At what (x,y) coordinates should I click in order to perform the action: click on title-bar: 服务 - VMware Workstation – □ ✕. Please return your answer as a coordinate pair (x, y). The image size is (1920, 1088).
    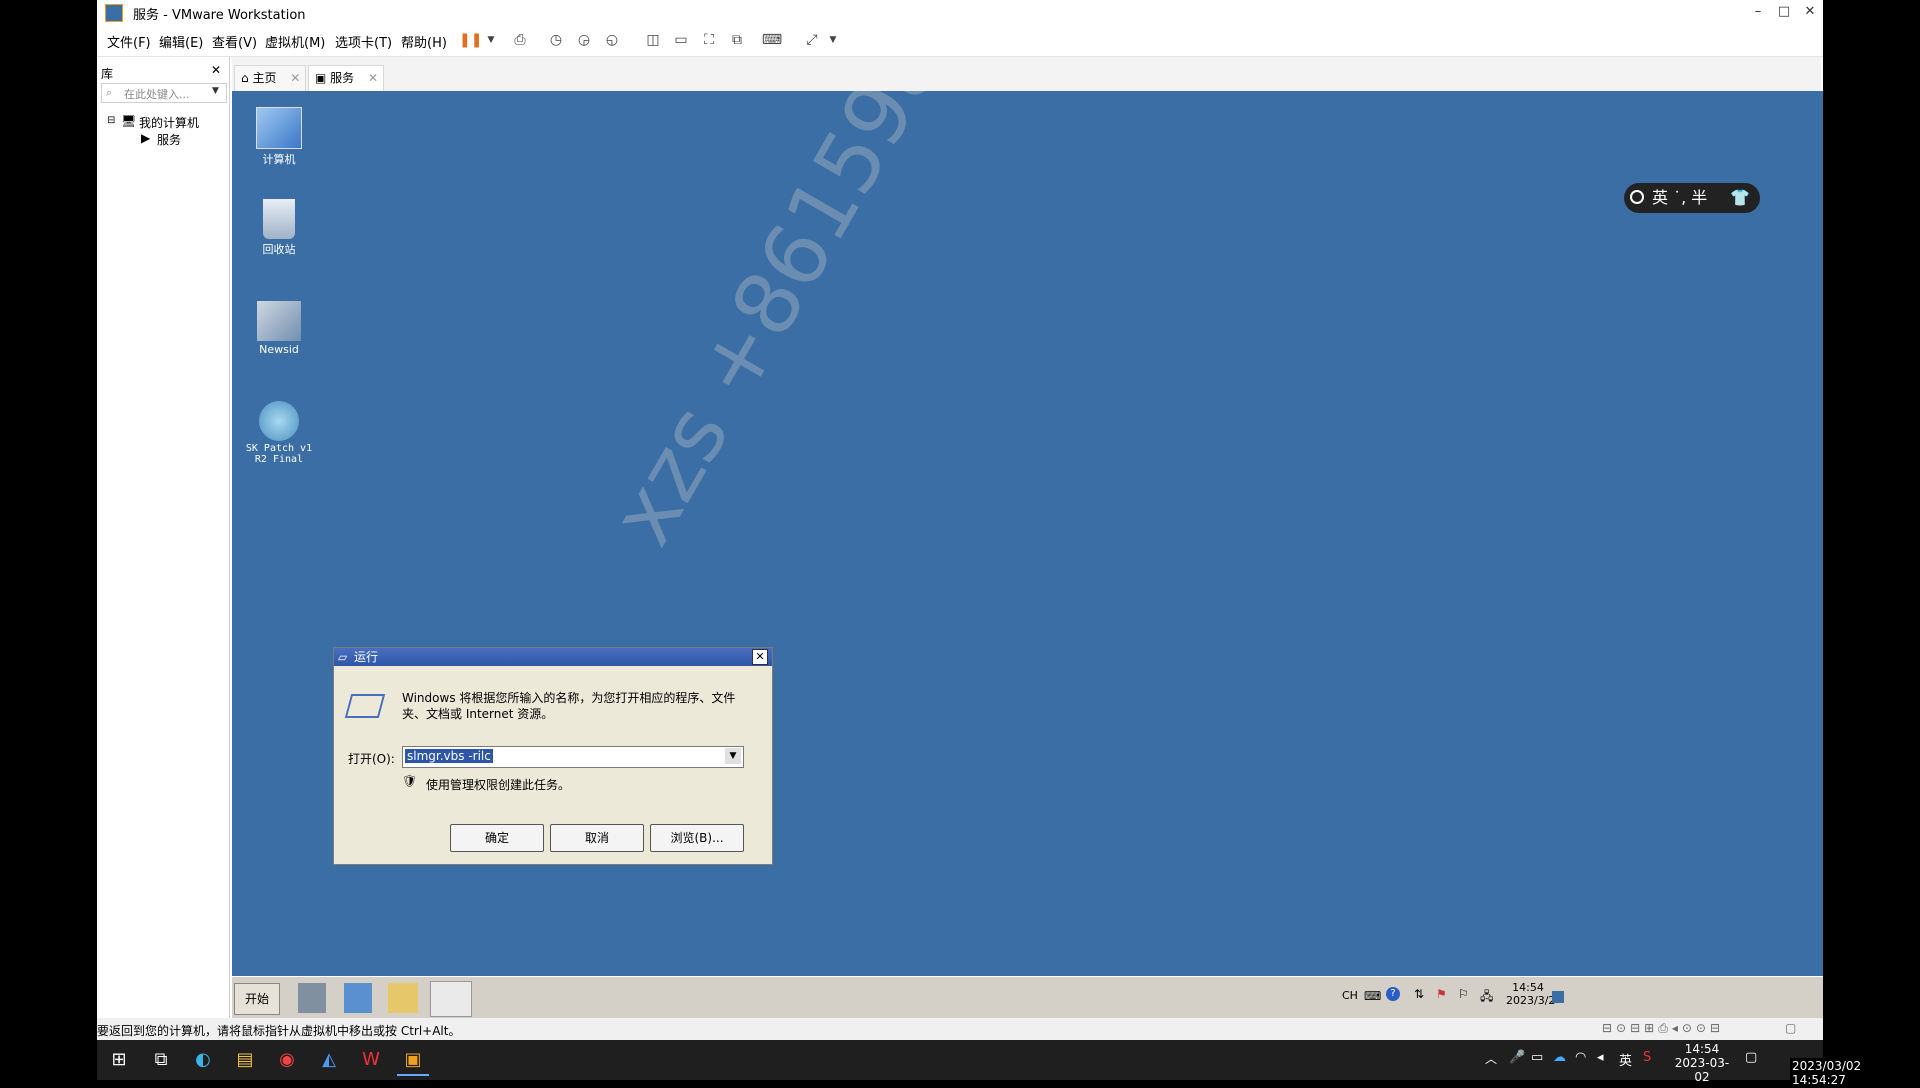
    Looking at the image, I should click on (960, 12).